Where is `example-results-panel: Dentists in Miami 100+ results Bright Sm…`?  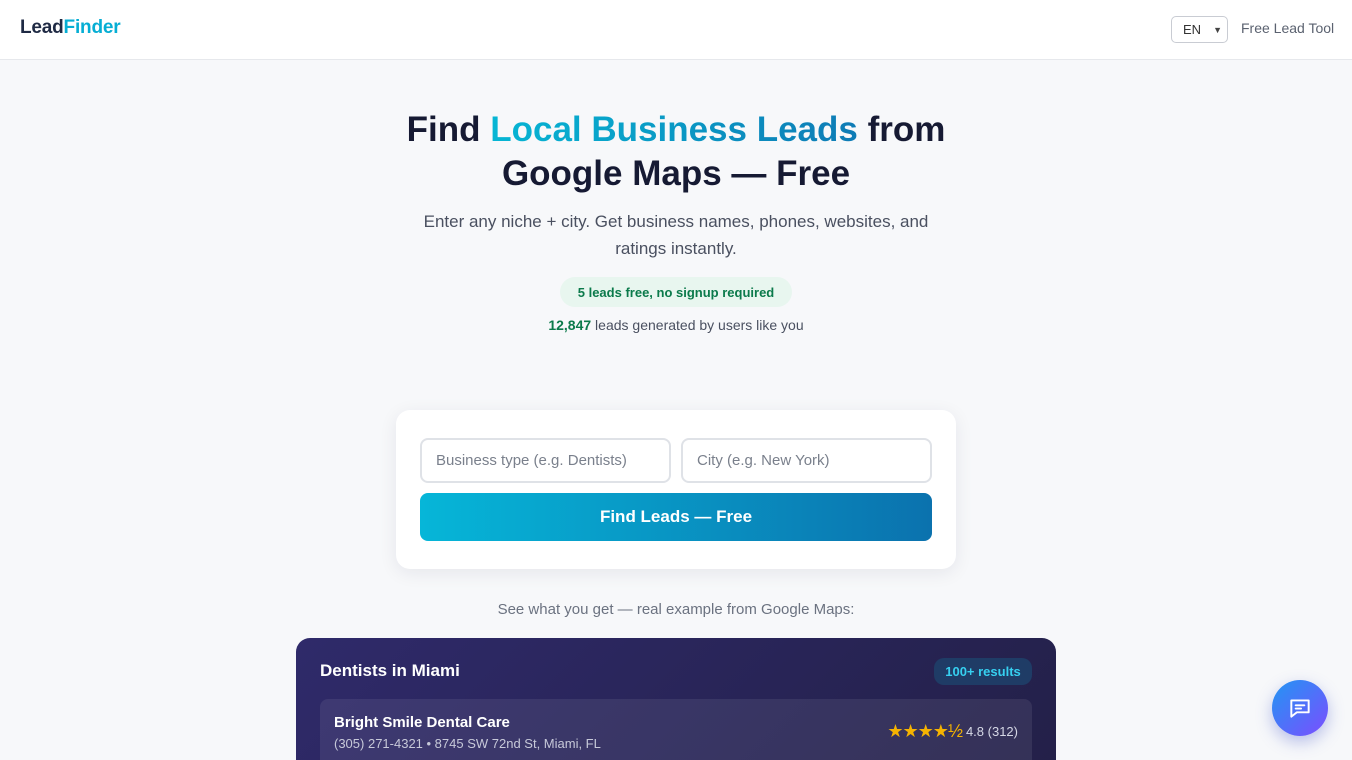
example-results-panel: Dentists in Miami 100+ results Bright Sm… is located at coordinates (676, 699).